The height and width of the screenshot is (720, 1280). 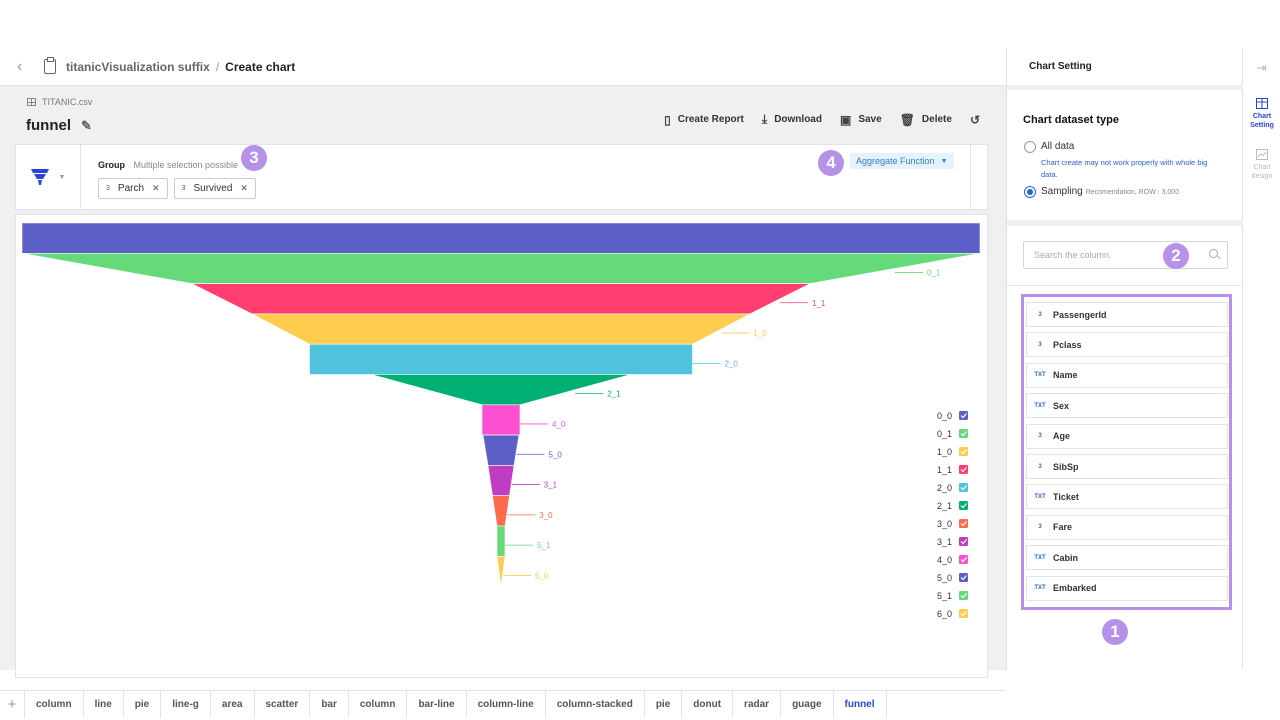 What do you see at coordinates (861, 120) in the screenshot?
I see `save-button: ▣ Save` at bounding box center [861, 120].